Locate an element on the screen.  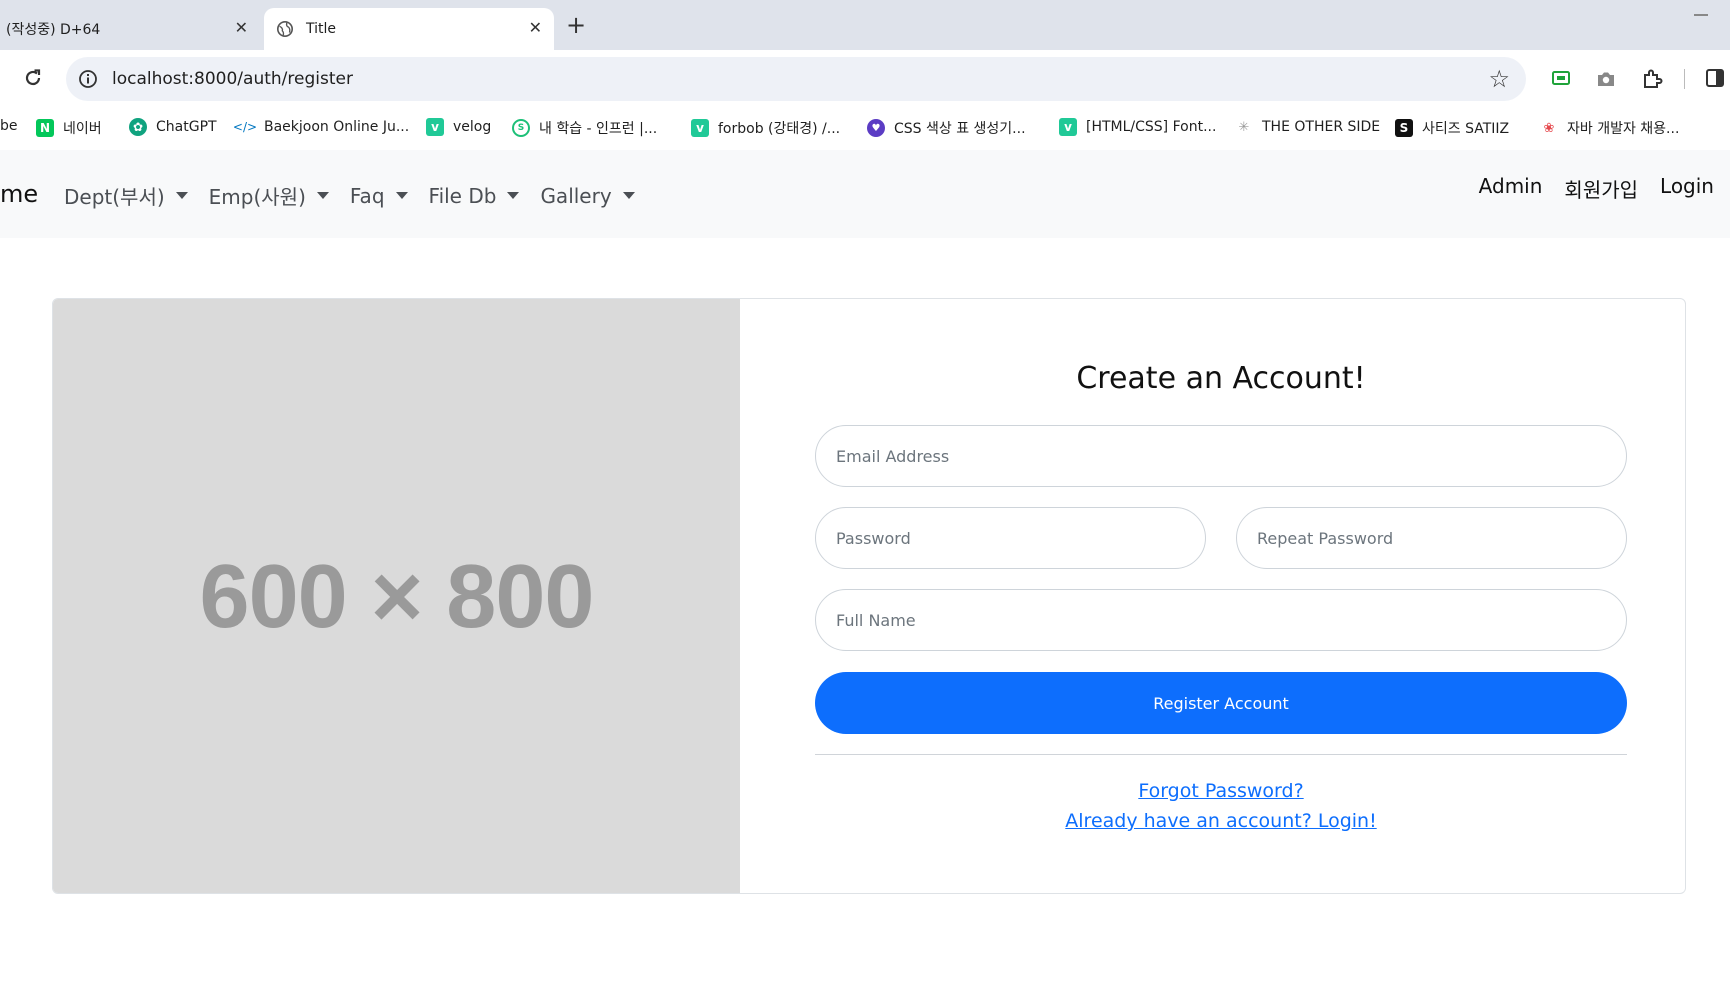
toolbar-separator is located at coordinates (1684, 79).